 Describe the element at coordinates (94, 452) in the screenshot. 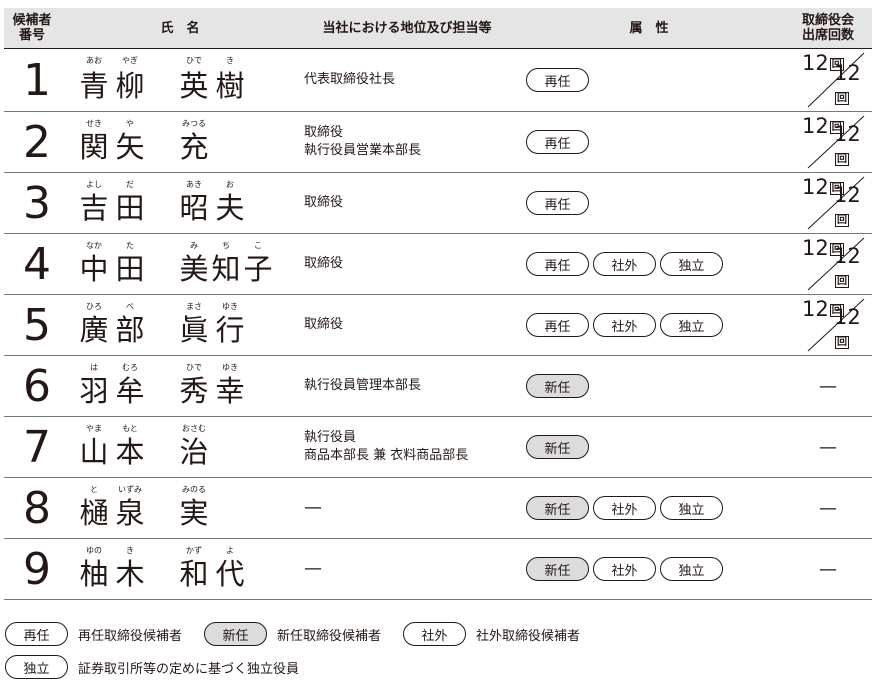

I see `name-kanji: 山` at that location.